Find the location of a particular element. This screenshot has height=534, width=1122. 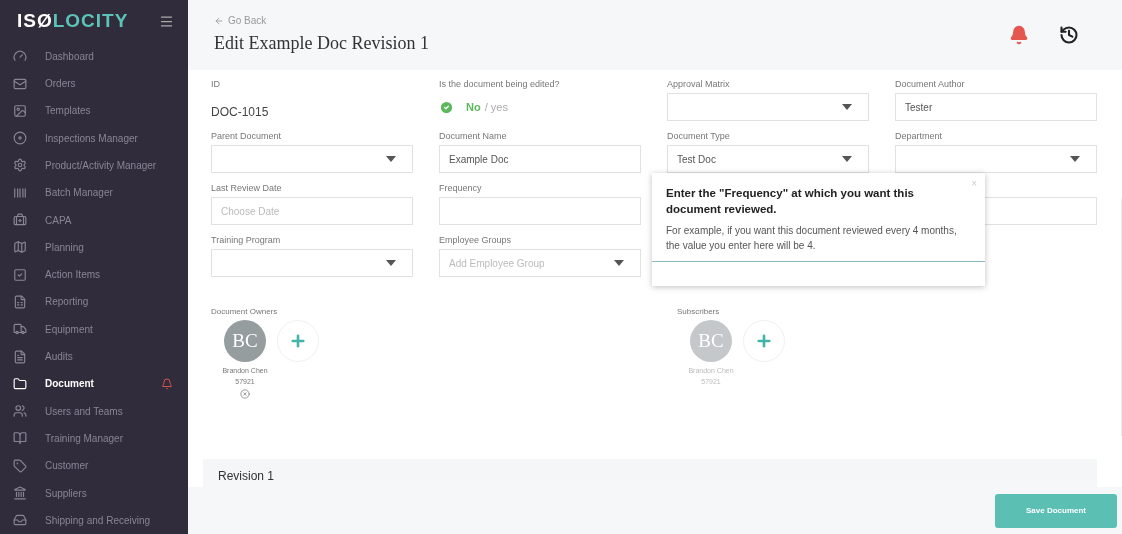

field-label: Employee Groups is located at coordinates (476, 240).